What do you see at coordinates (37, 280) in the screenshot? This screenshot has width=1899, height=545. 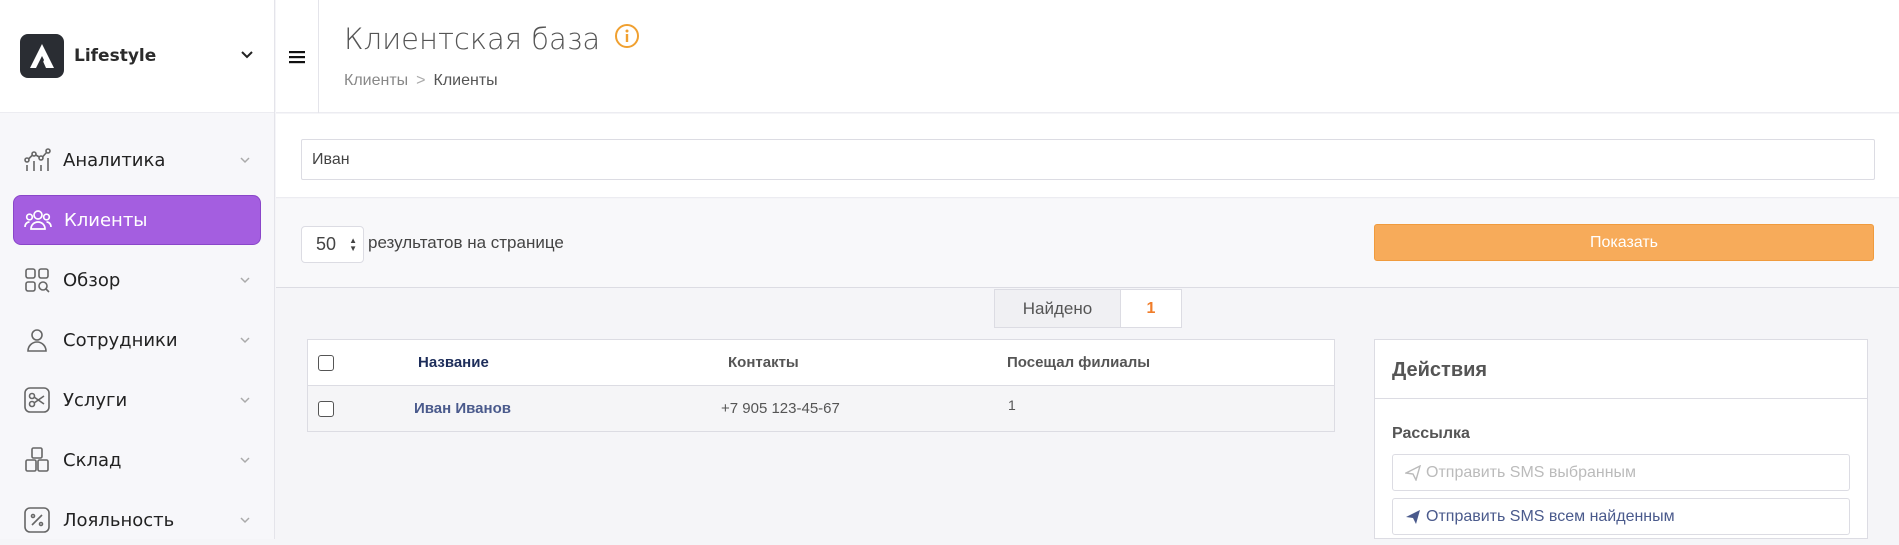 I see `overview-icon` at bounding box center [37, 280].